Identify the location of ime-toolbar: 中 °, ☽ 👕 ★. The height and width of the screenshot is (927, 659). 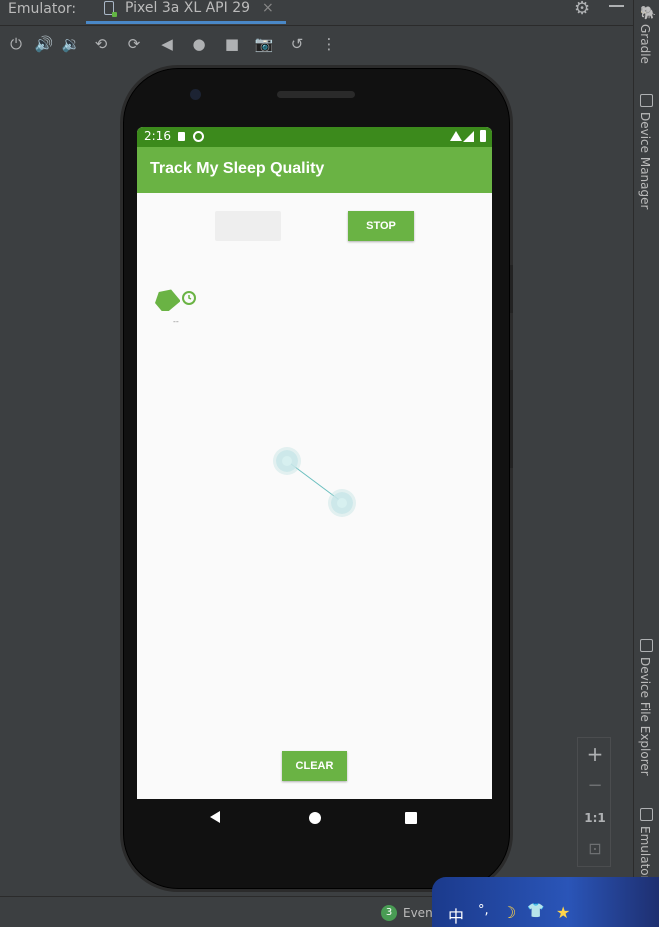
(545, 902).